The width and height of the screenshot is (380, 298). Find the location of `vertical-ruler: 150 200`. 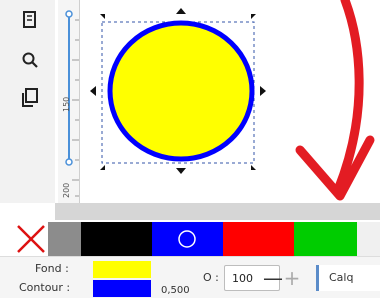

vertical-ruler: 150 200 is located at coordinates (69, 101).